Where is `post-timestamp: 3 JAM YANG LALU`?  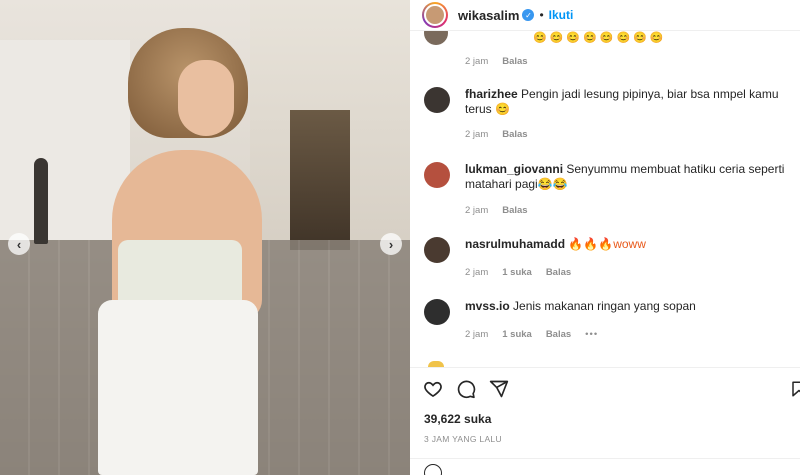 post-timestamp: 3 JAM YANG LALU is located at coordinates (463, 439).